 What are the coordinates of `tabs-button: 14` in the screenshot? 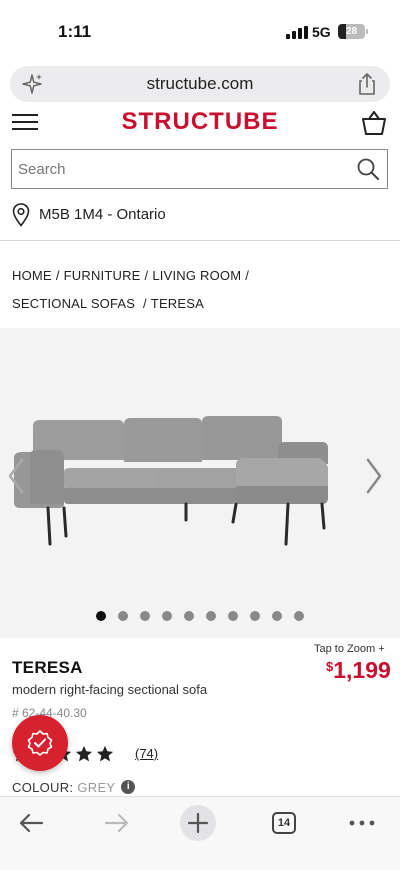 It's located at (284, 823).